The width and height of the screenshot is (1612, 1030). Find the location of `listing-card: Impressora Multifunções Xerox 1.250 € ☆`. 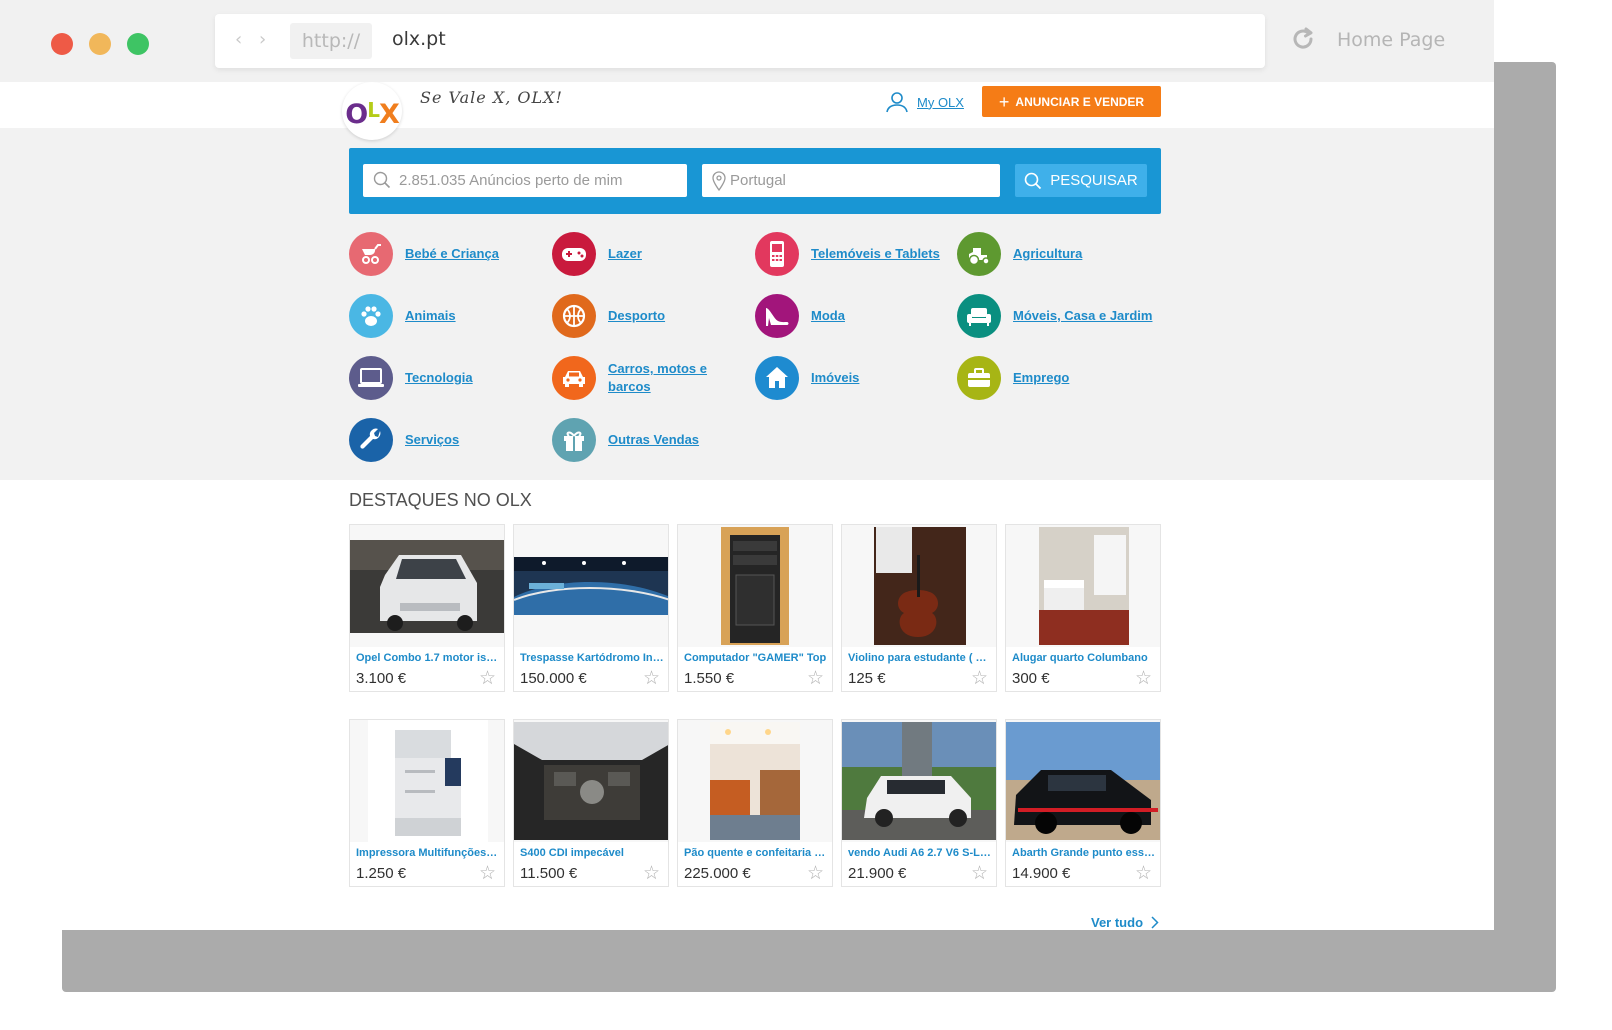

listing-card: Impressora Multifunções Xerox 1.250 € ☆ is located at coordinates (427, 803).